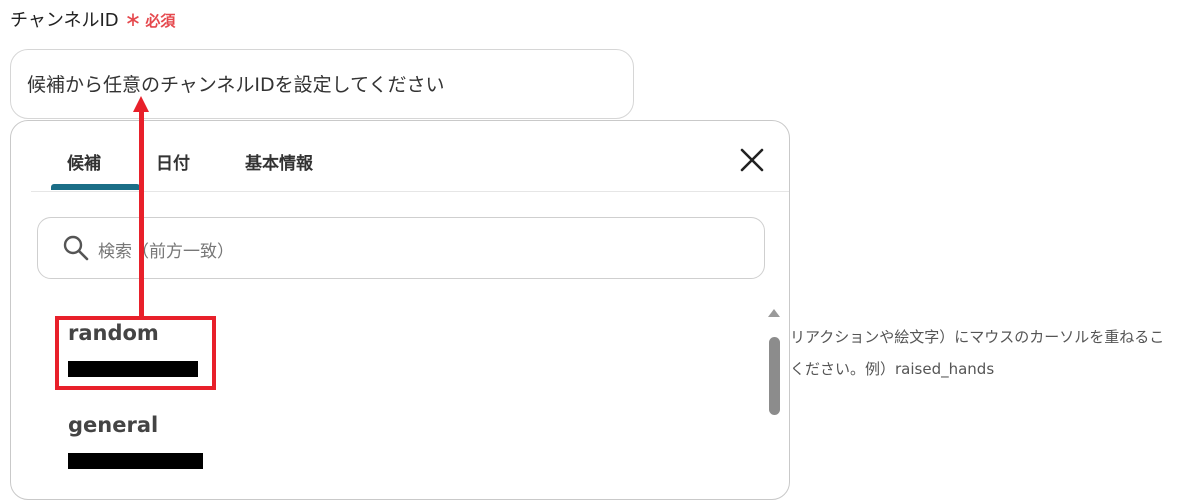  Describe the element at coordinates (236, 85) in the screenshot. I see `channel-id-input-placeholder: 候補から任意のチャンネルIDを設定してください` at that location.